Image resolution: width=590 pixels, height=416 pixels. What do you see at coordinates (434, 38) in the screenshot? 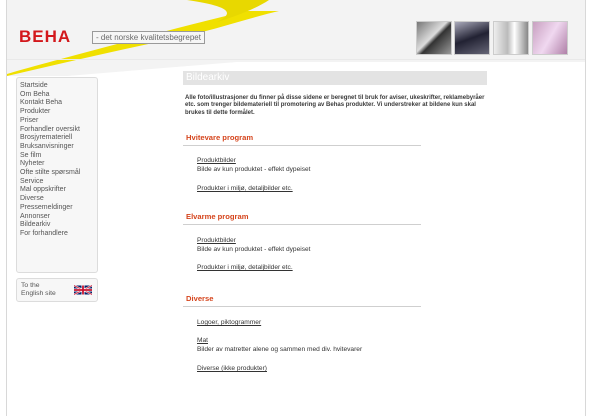
I see `thumbnail-oven-image` at bounding box center [434, 38].